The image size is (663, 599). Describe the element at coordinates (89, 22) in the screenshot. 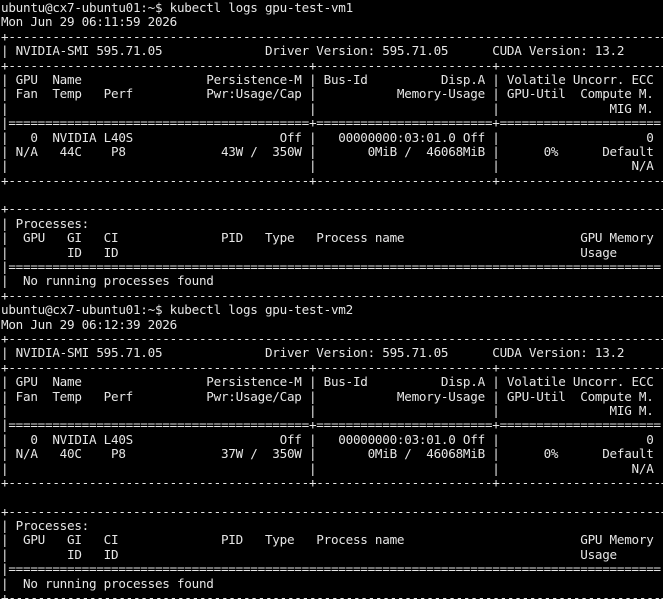

I see `terminal-output-line: Mon Jun 29 06:11:59 2026` at that location.